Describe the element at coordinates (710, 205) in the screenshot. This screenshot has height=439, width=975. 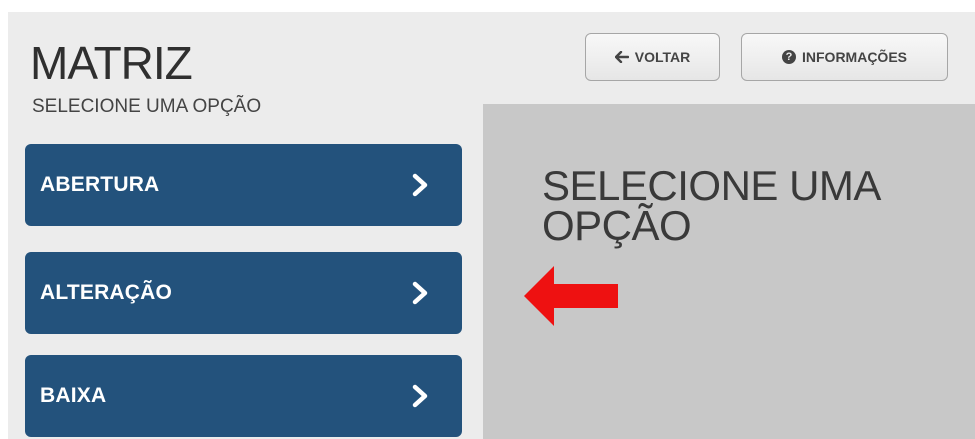
I see `panel-message: SELECIONE UMA OPÇÃO` at that location.